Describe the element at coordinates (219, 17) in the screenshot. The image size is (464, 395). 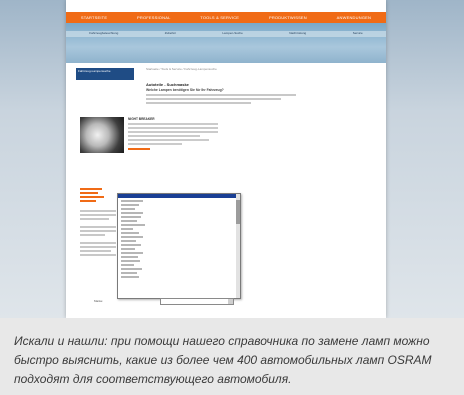
I see `nav-item-tools: TOOLS & SERVICE` at that location.